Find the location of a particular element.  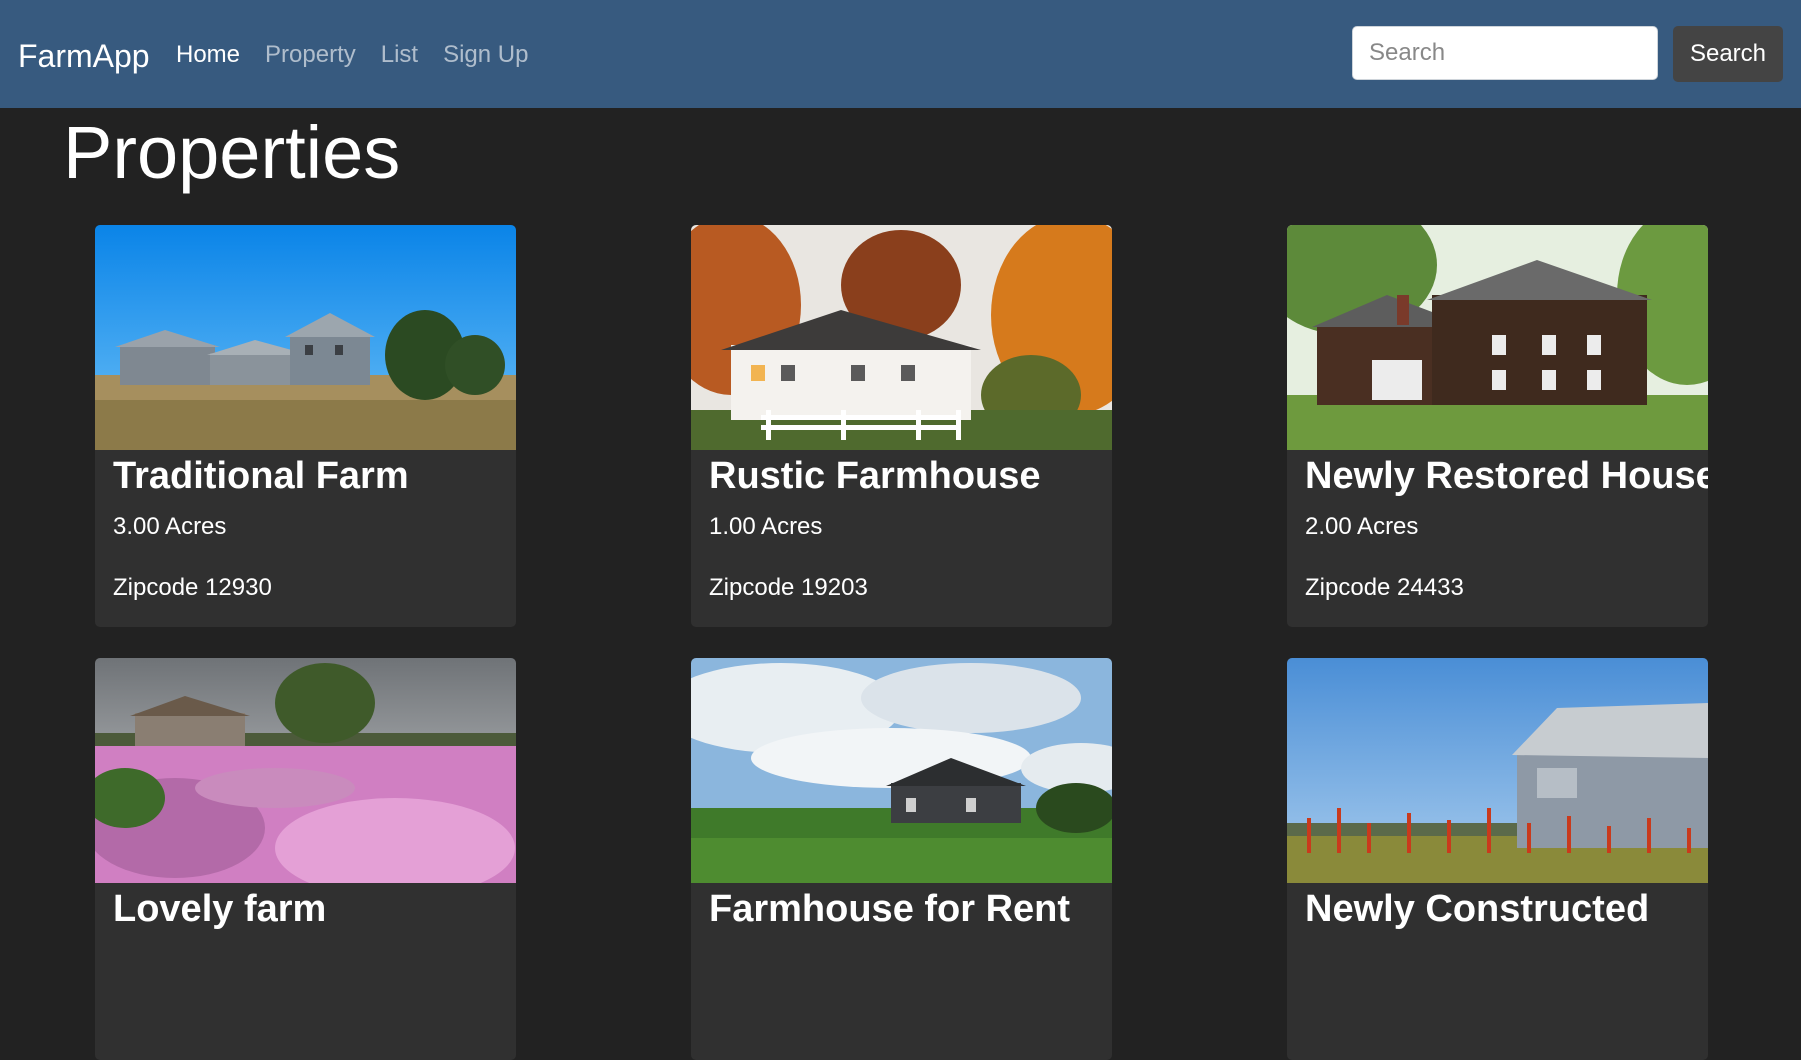

property-title: Newly Constructed is located at coordinates (1477, 909).